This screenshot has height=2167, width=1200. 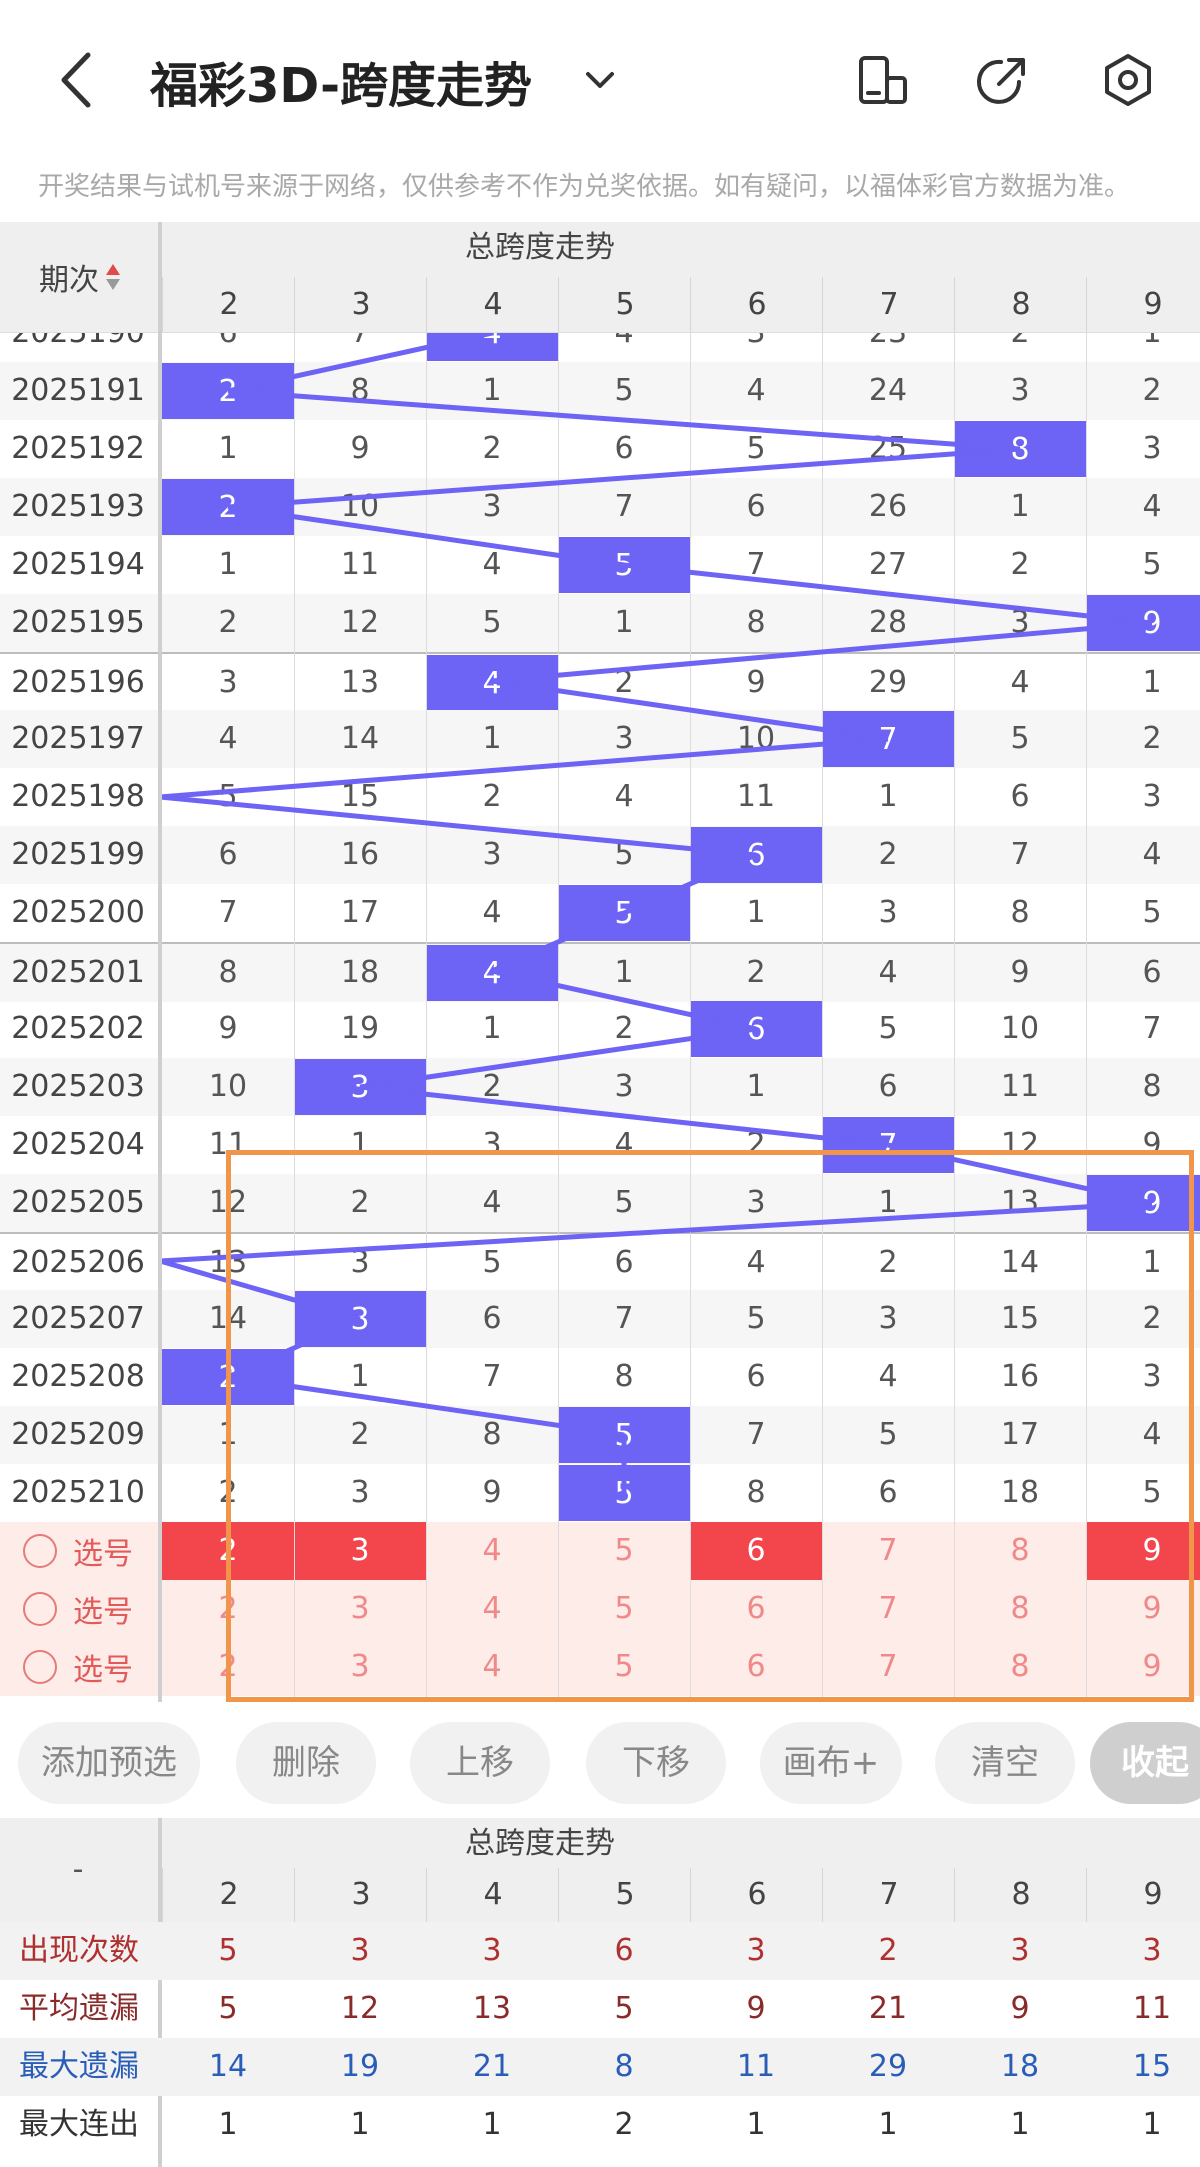 I want to click on grid-line, so click(x=558, y=1017).